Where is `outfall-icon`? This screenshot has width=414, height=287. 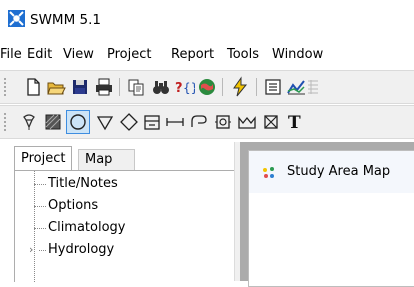 outfall-icon is located at coordinates (105, 122).